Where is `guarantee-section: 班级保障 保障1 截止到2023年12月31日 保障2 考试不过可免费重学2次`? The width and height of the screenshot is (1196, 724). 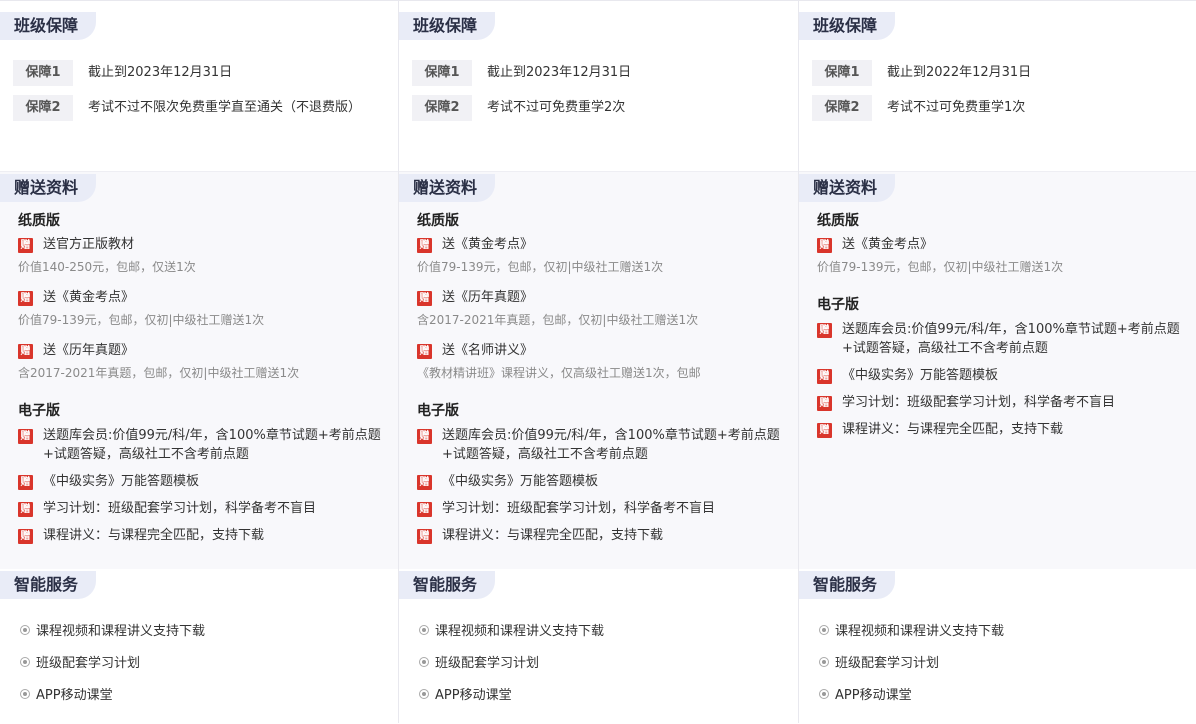
guarantee-section: 班级保障 保障1 截止到2023年12月31日 保障2 考试不过可免费重学2次 is located at coordinates (598, 86).